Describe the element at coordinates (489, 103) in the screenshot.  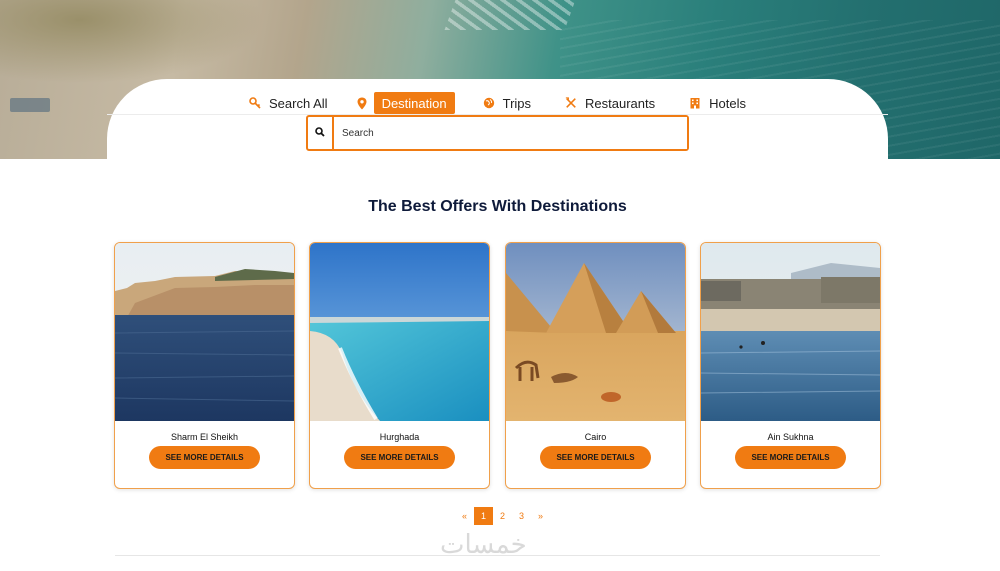
I see `globe-icon` at that location.